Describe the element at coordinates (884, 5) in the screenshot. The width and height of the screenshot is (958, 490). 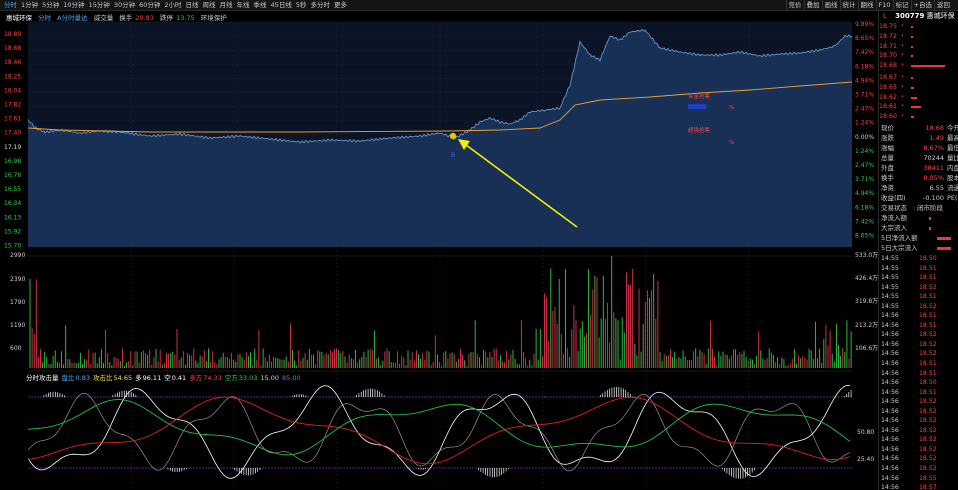
I see `toolbar-button: F10` at that location.